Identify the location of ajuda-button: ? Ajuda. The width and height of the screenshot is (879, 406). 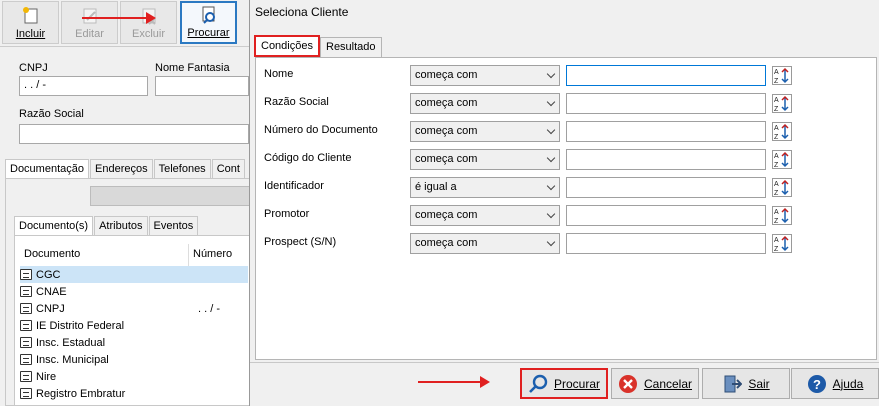
(835, 383).